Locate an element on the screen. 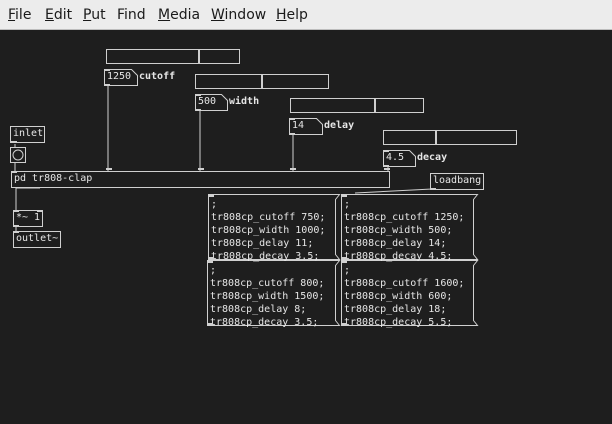 The width and height of the screenshot is (612, 424). menu-edit: Edit is located at coordinates (58, 15).